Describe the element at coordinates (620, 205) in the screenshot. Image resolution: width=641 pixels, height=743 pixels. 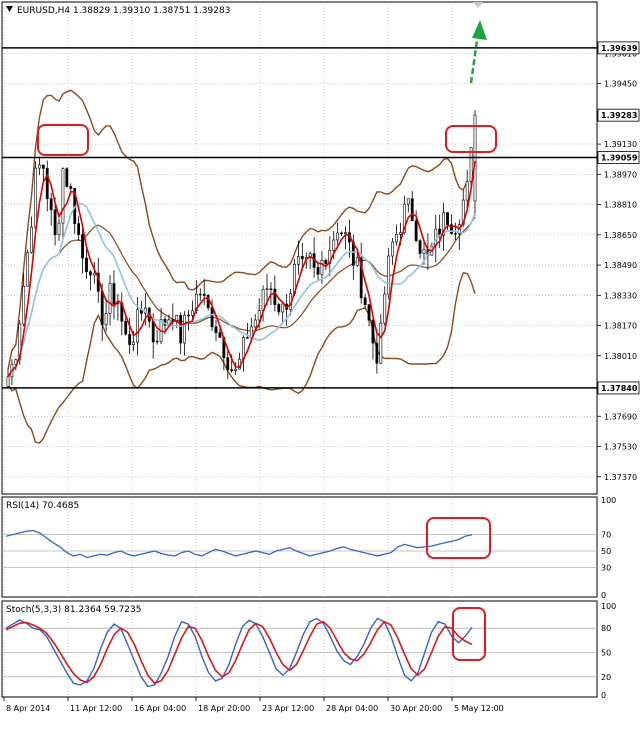
I see `price-tick-label: 1.38810` at that location.